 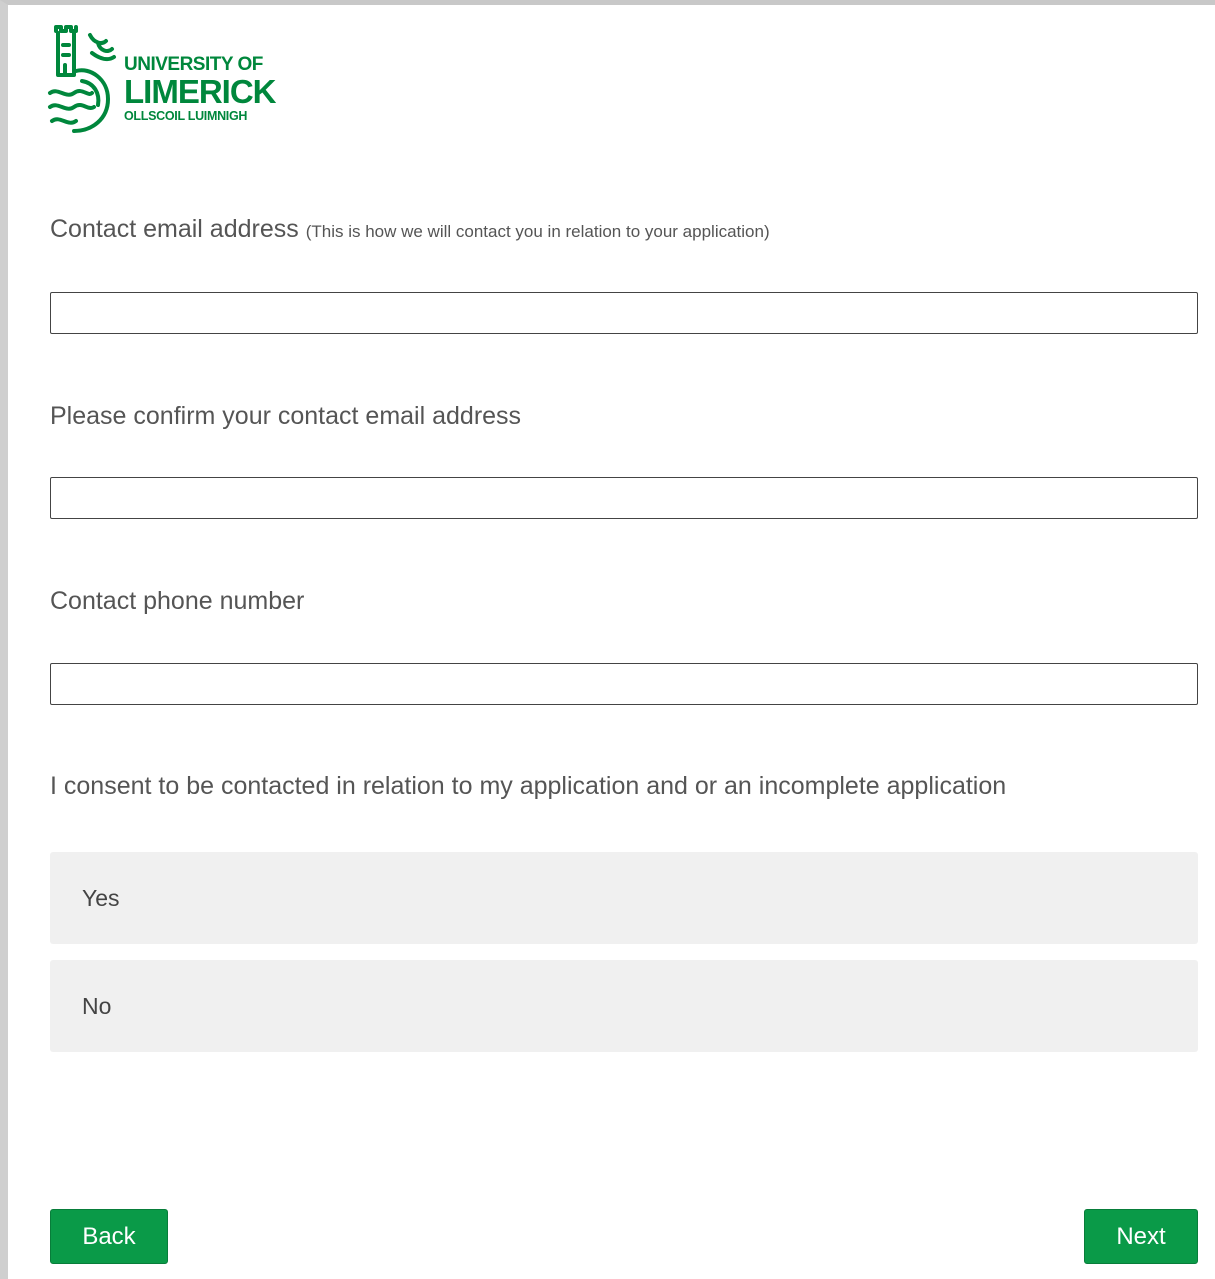 I want to click on email-label-text: Contact email address, so click(x=174, y=229).